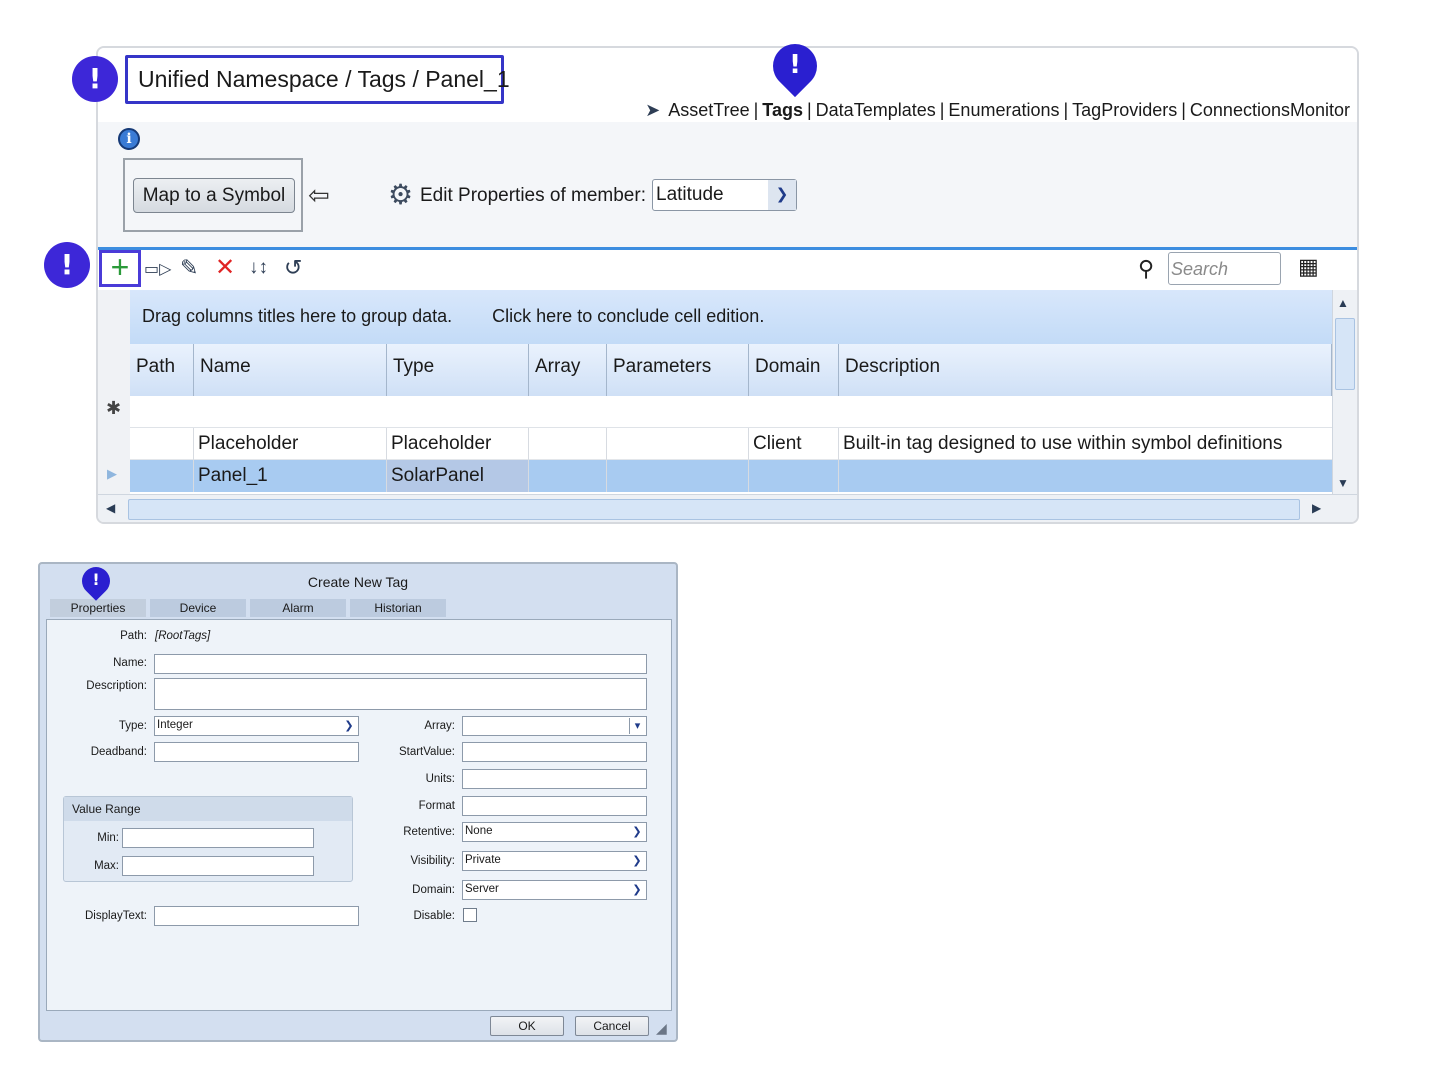 The image size is (1437, 1080). I want to click on vertical-scrollbar: ▲ ▼, so click(1344, 392).